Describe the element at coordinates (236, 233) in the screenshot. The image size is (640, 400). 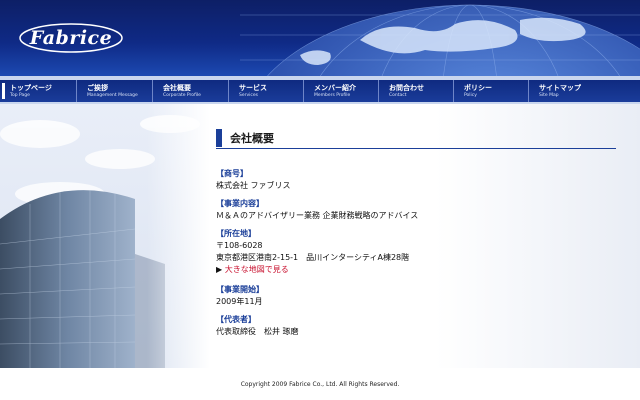
I see `section-heading: 【所在地】` at that location.